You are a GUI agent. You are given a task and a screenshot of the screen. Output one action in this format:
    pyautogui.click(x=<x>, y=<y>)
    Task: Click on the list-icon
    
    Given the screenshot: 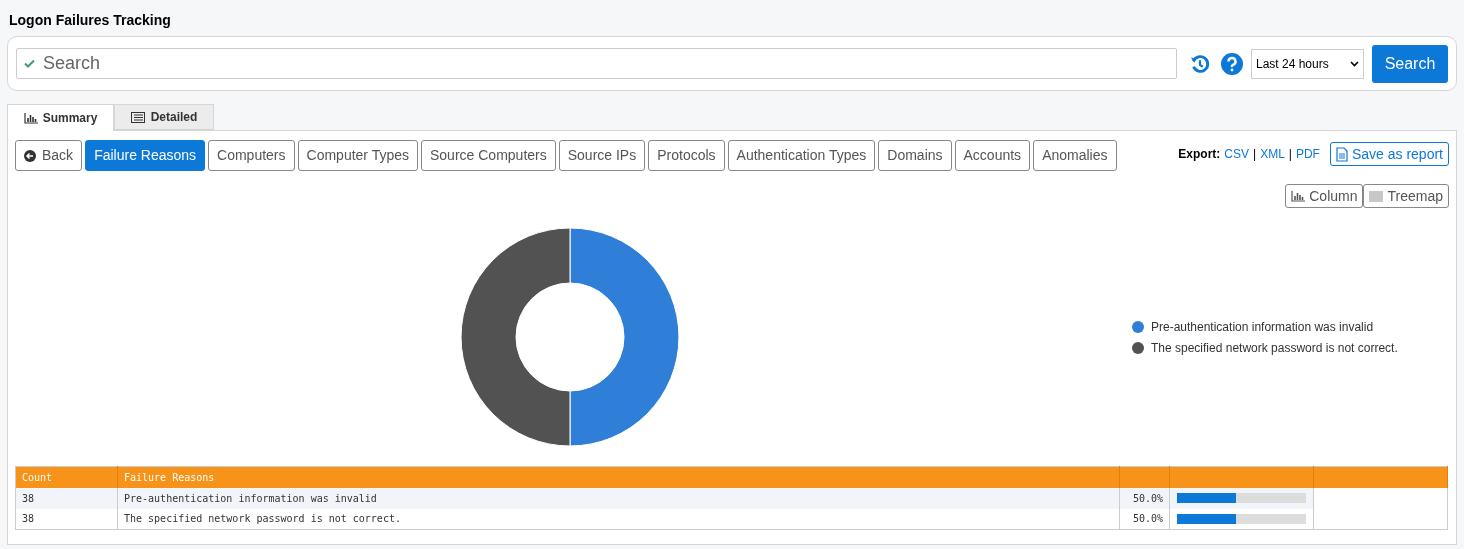 What is the action you would take?
    pyautogui.click(x=137, y=117)
    